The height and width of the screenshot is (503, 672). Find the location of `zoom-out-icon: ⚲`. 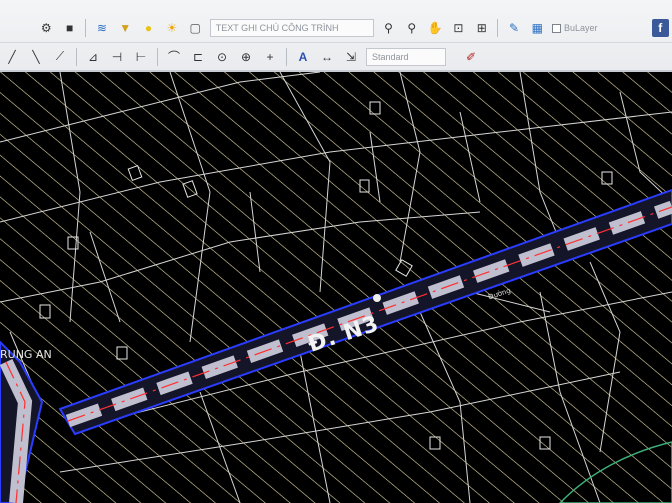

zoom-out-icon: ⚲ is located at coordinates (411, 28).